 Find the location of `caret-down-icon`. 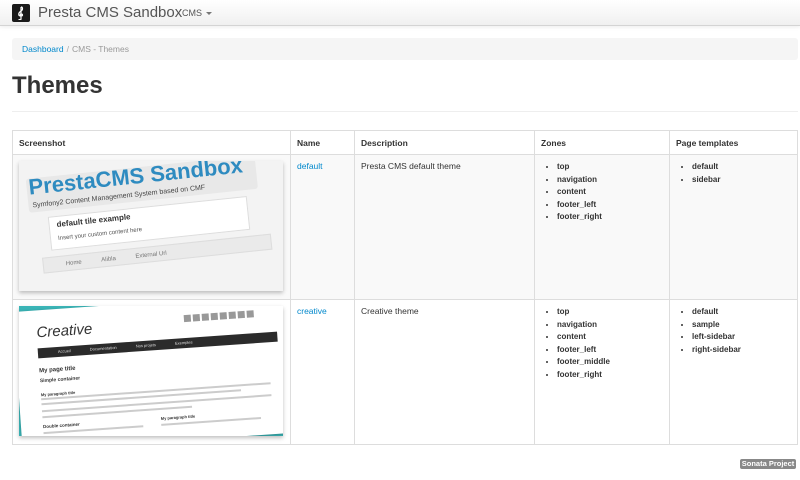

caret-down-icon is located at coordinates (209, 14).